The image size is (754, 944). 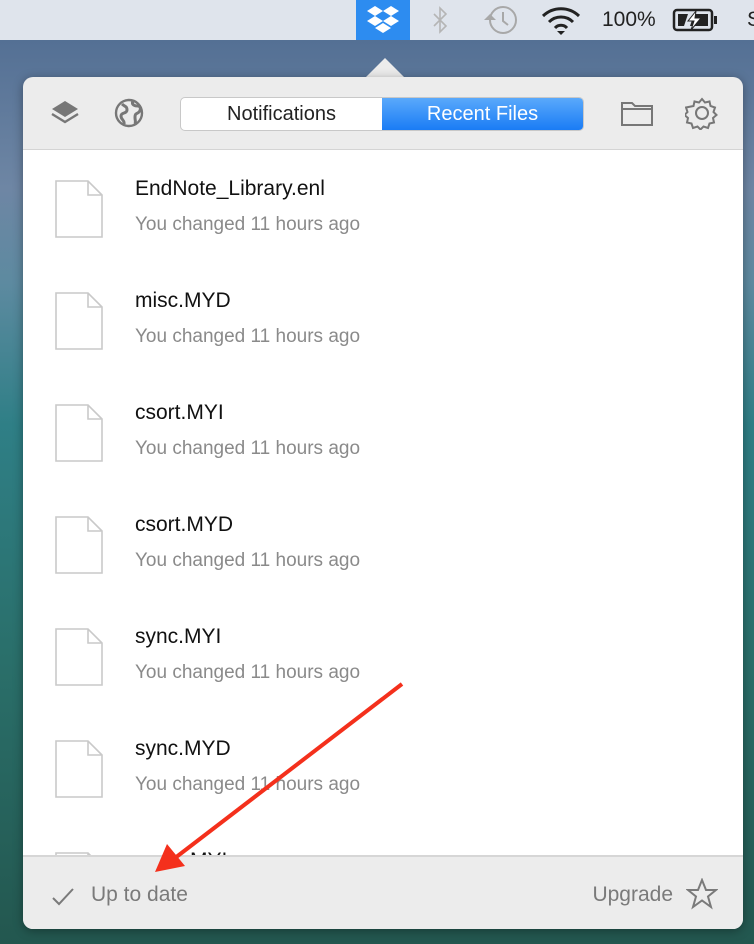 I want to click on dropbox-menu-icon, so click(x=383, y=20).